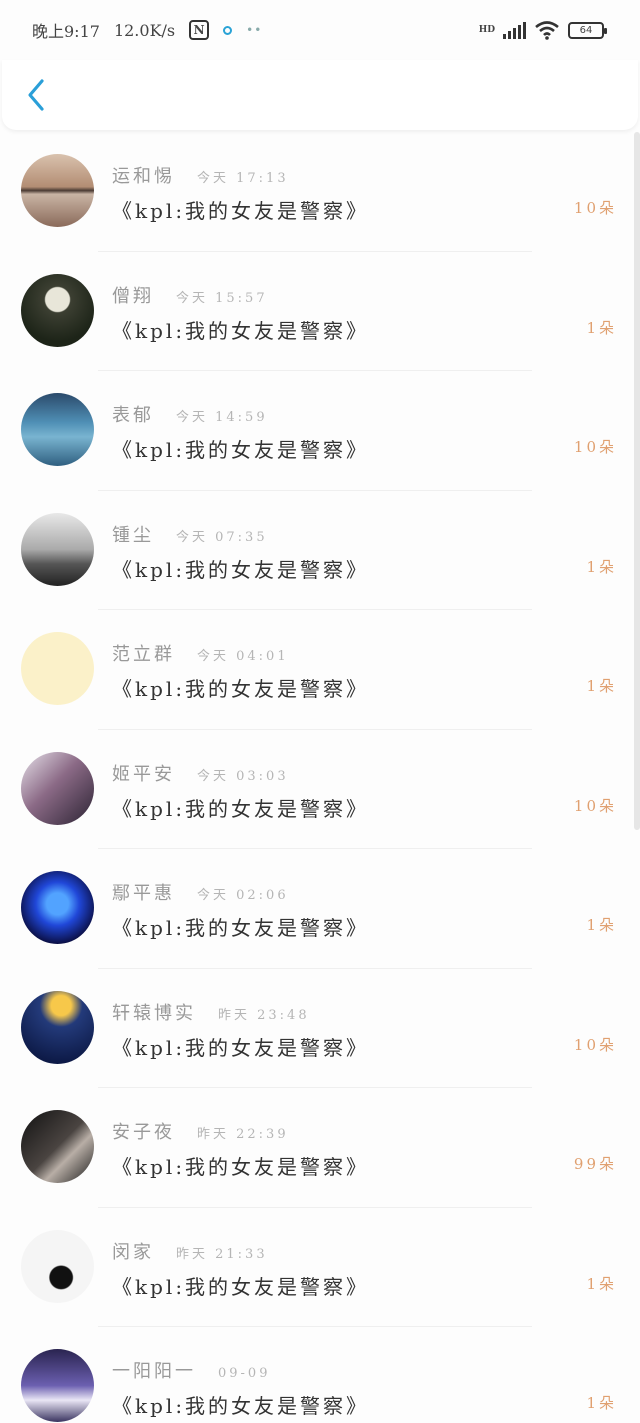 The image size is (640, 1423). Describe the element at coordinates (316, 192) in the screenshot. I see `list-item: 运和惕 今天 17:13 《kpl:我的女友是警察》 10朵` at that location.